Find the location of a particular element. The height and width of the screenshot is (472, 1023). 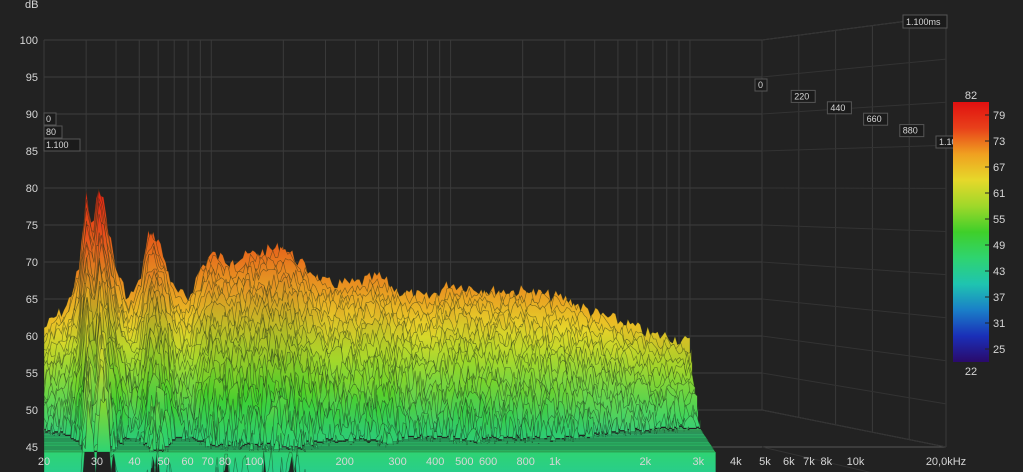

color-bar-tick-label: 79 is located at coordinates (999, 116).